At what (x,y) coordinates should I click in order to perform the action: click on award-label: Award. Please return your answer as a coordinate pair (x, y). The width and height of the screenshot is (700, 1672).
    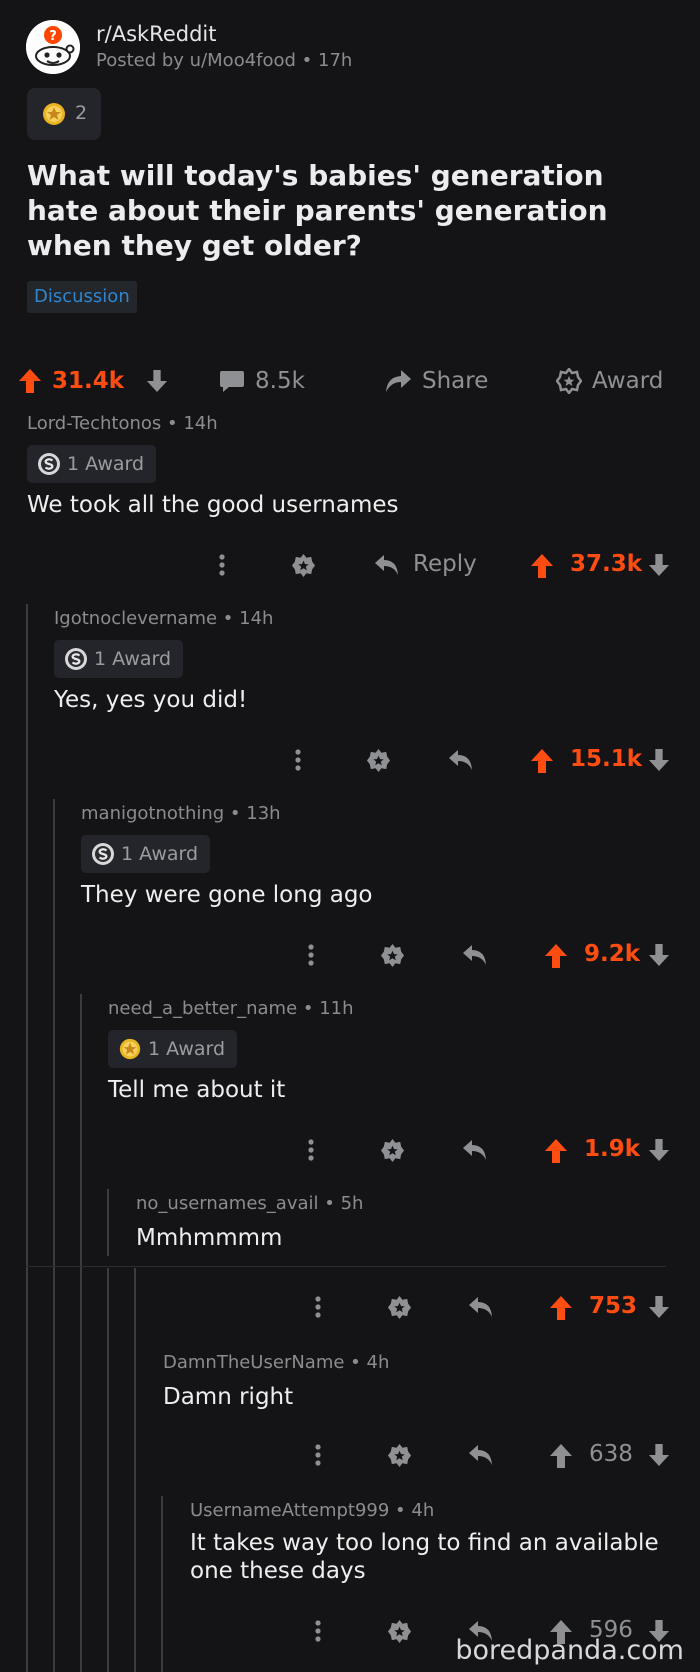
    Looking at the image, I should click on (628, 381).